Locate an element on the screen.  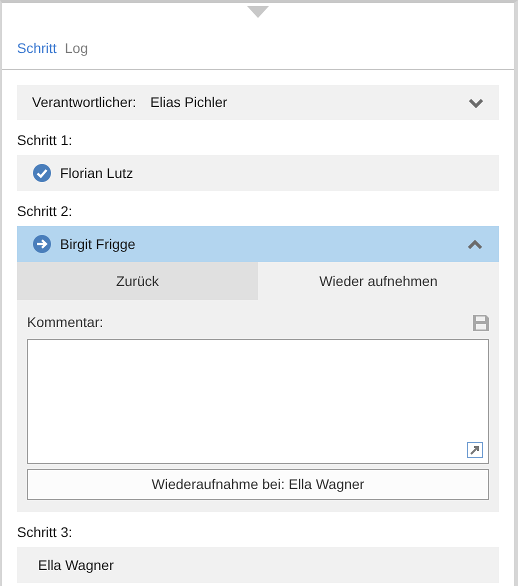
comment-label: Kommentar: is located at coordinates (65, 322).